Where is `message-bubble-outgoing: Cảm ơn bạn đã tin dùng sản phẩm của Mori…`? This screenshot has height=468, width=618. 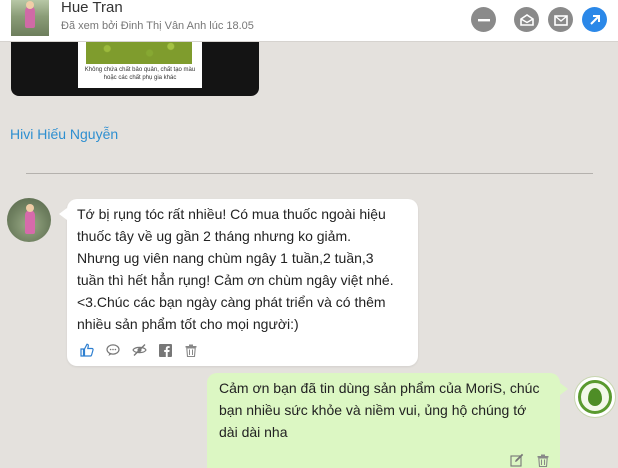 message-bubble-outgoing: Cảm ơn bạn đã tin dùng sản phẩm của Mori… is located at coordinates (387, 420).